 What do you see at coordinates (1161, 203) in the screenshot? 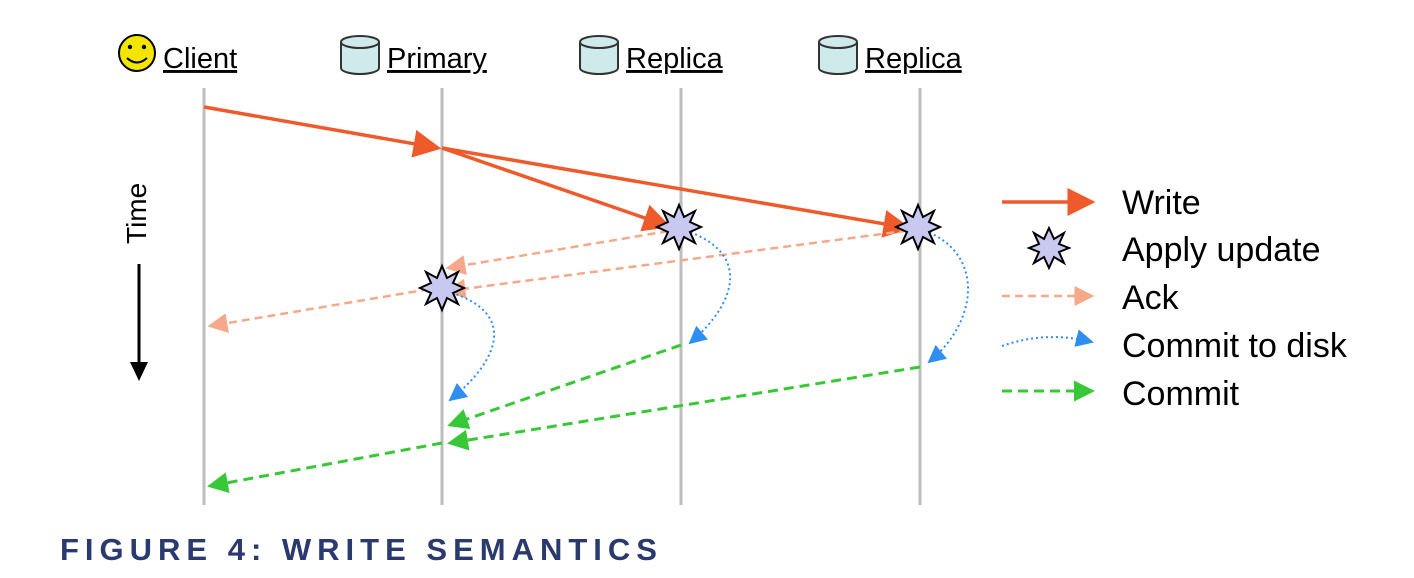
I see `legend-label-write: Write` at bounding box center [1161, 203].